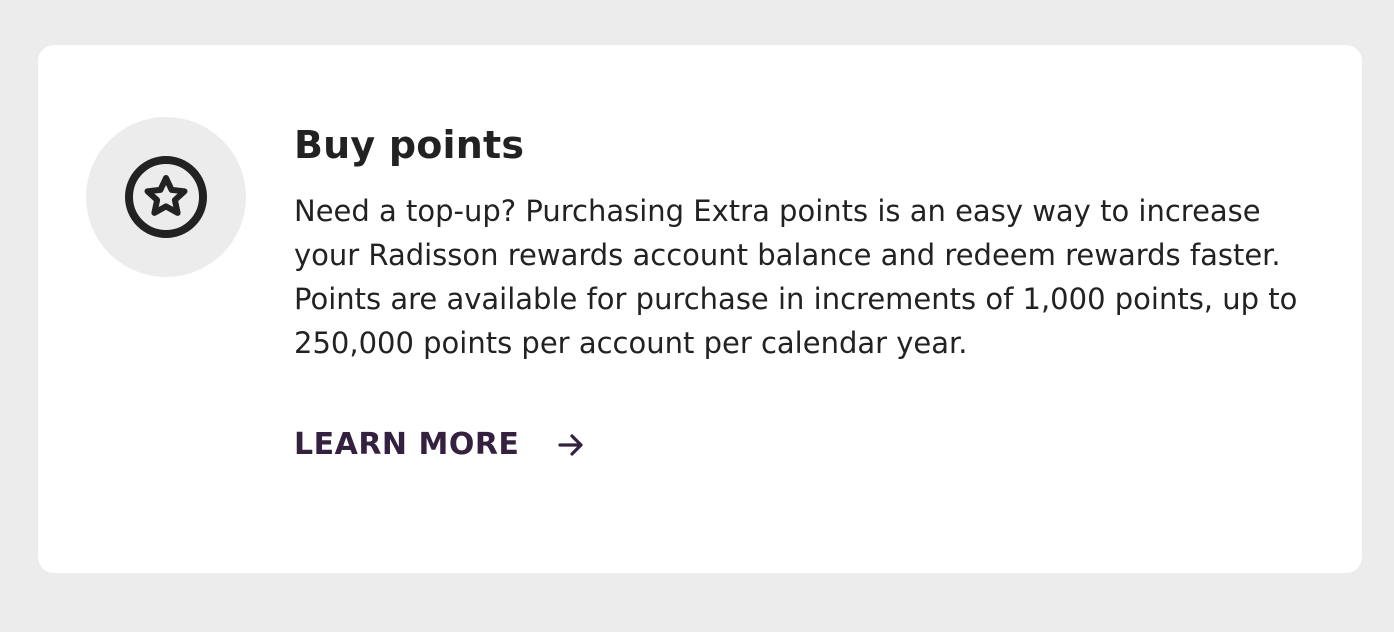  Describe the element at coordinates (571, 445) in the screenshot. I see `arrow-right-icon` at that location.